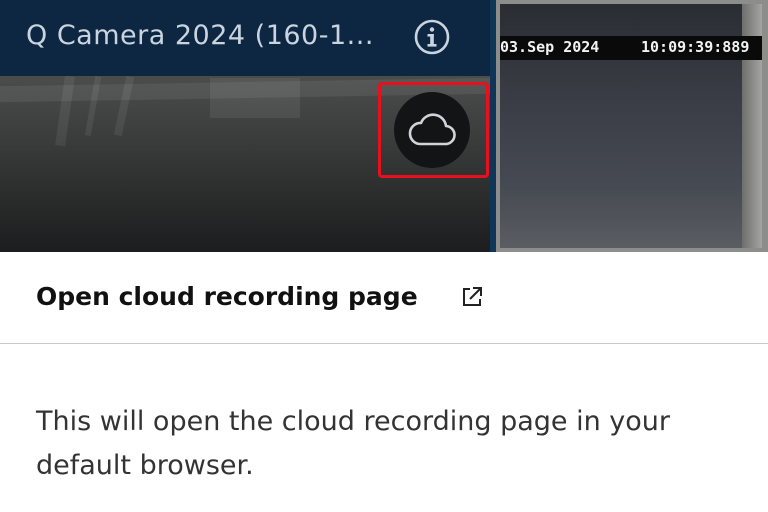  Describe the element at coordinates (433, 130) in the screenshot. I see `cloud-button-highlight` at that location.